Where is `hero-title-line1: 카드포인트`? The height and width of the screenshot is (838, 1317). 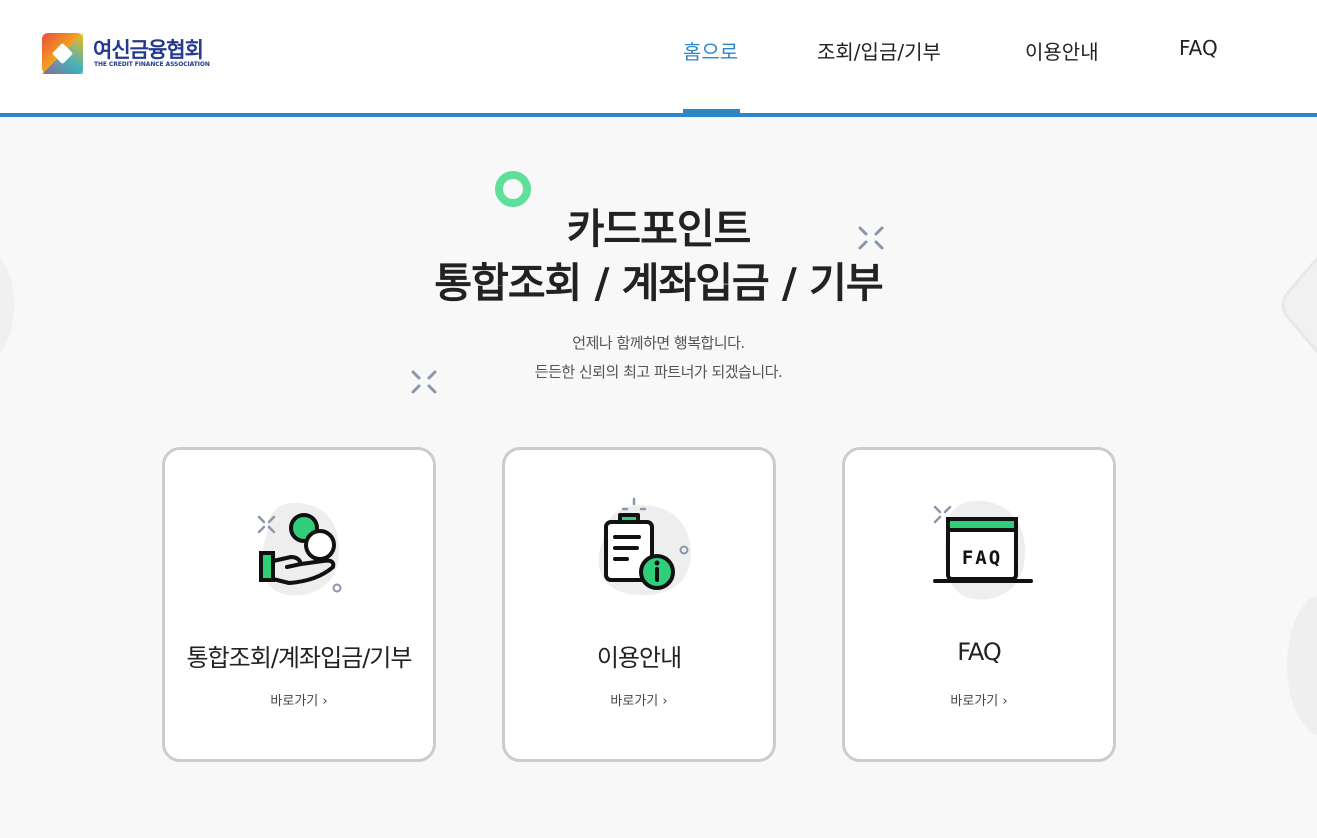
hero-title-line1: 카드포인트 is located at coordinates (659, 229).